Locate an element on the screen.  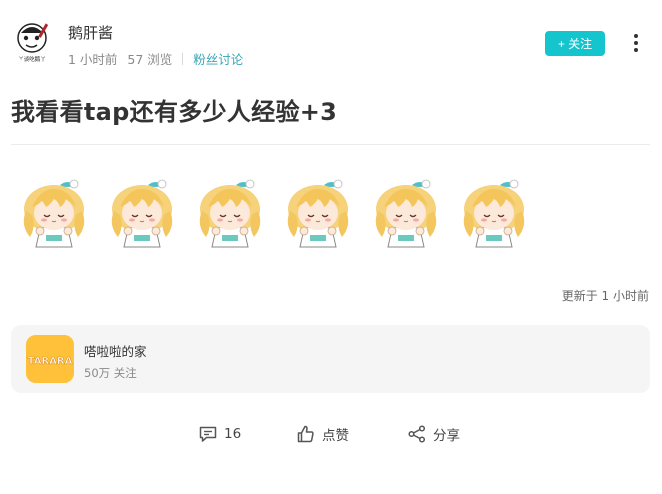
group-card: TARARA 嗒啦啦的家 50万 关注 is located at coordinates (330, 359).